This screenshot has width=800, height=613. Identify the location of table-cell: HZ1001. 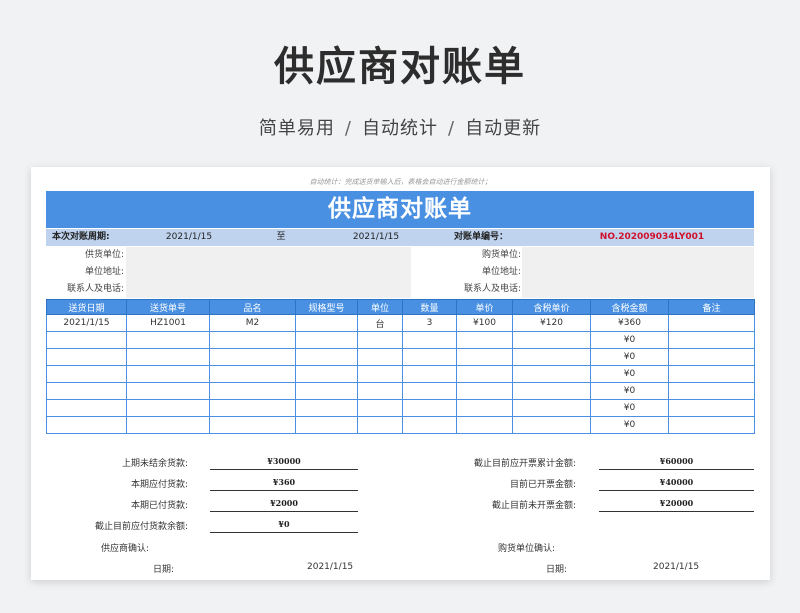
(168, 323).